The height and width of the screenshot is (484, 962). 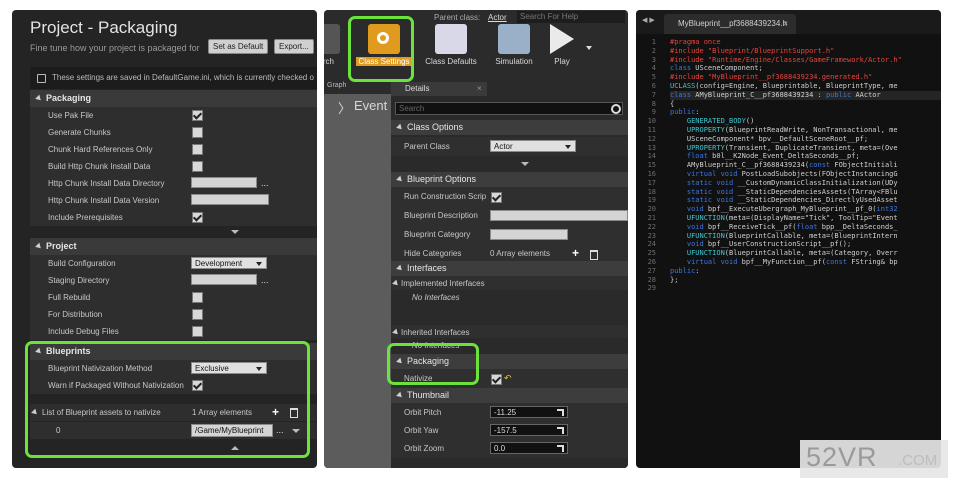 What do you see at coordinates (653, 42) in the screenshot?
I see `line-number: 1` at bounding box center [653, 42].